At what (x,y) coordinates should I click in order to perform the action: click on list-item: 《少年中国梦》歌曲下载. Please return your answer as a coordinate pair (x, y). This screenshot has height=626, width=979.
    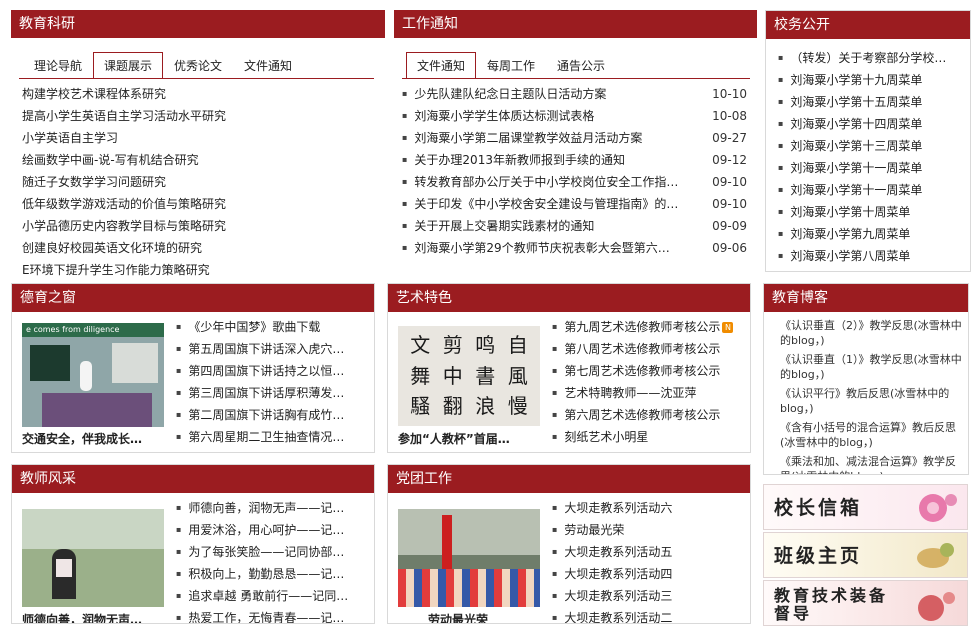
    Looking at the image, I should click on (272, 327).